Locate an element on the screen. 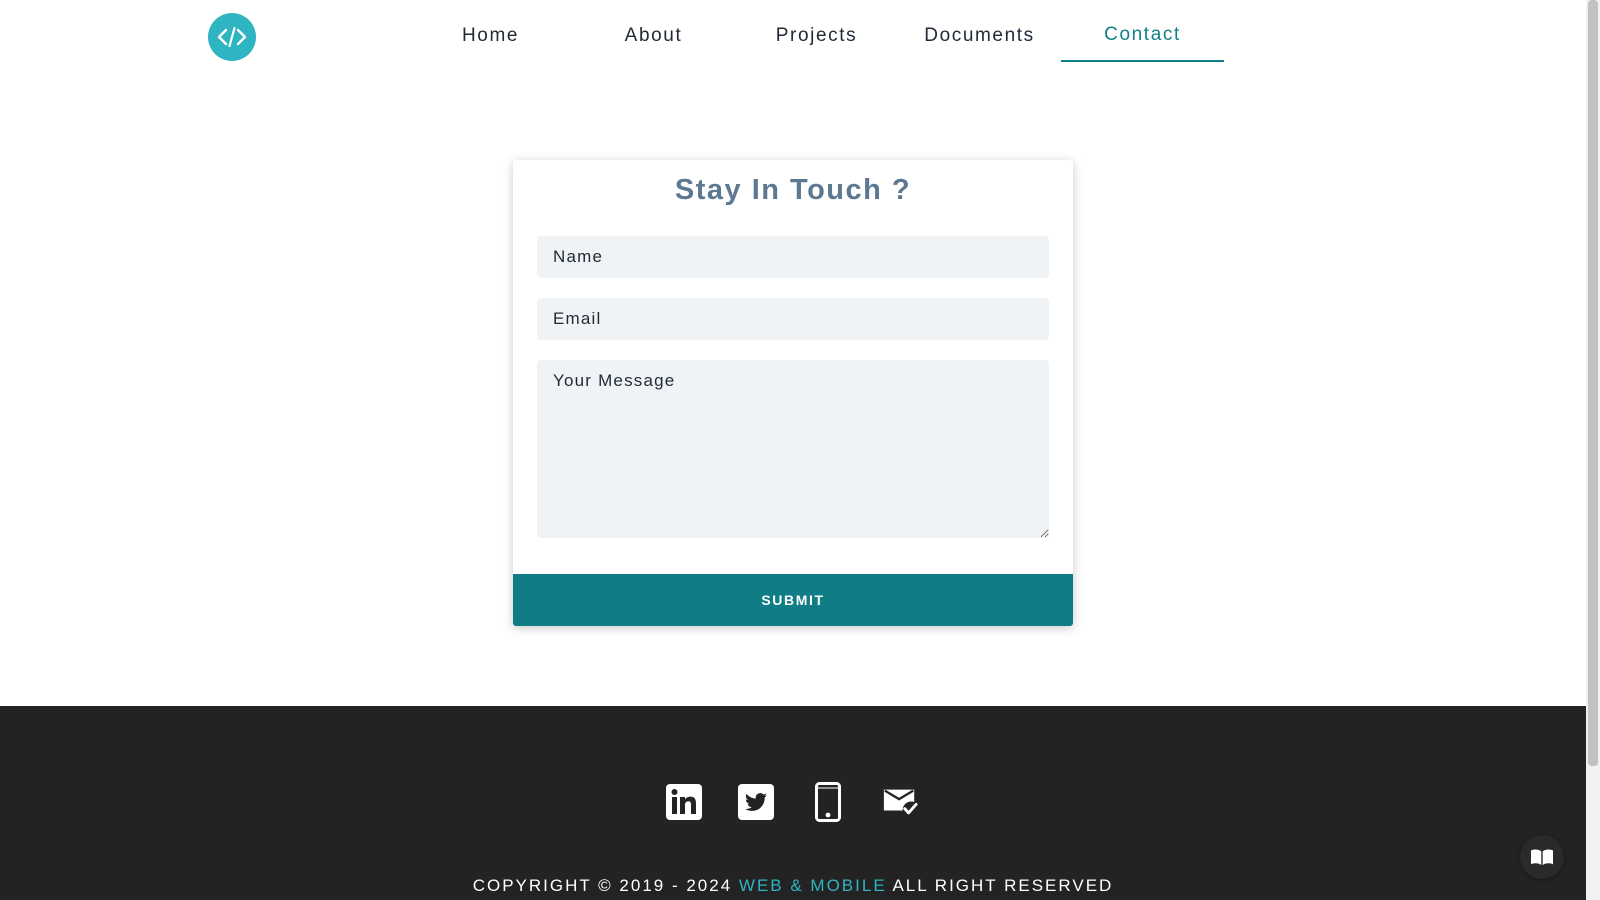 The image size is (1600, 900). social-links is located at coordinates (792, 802).